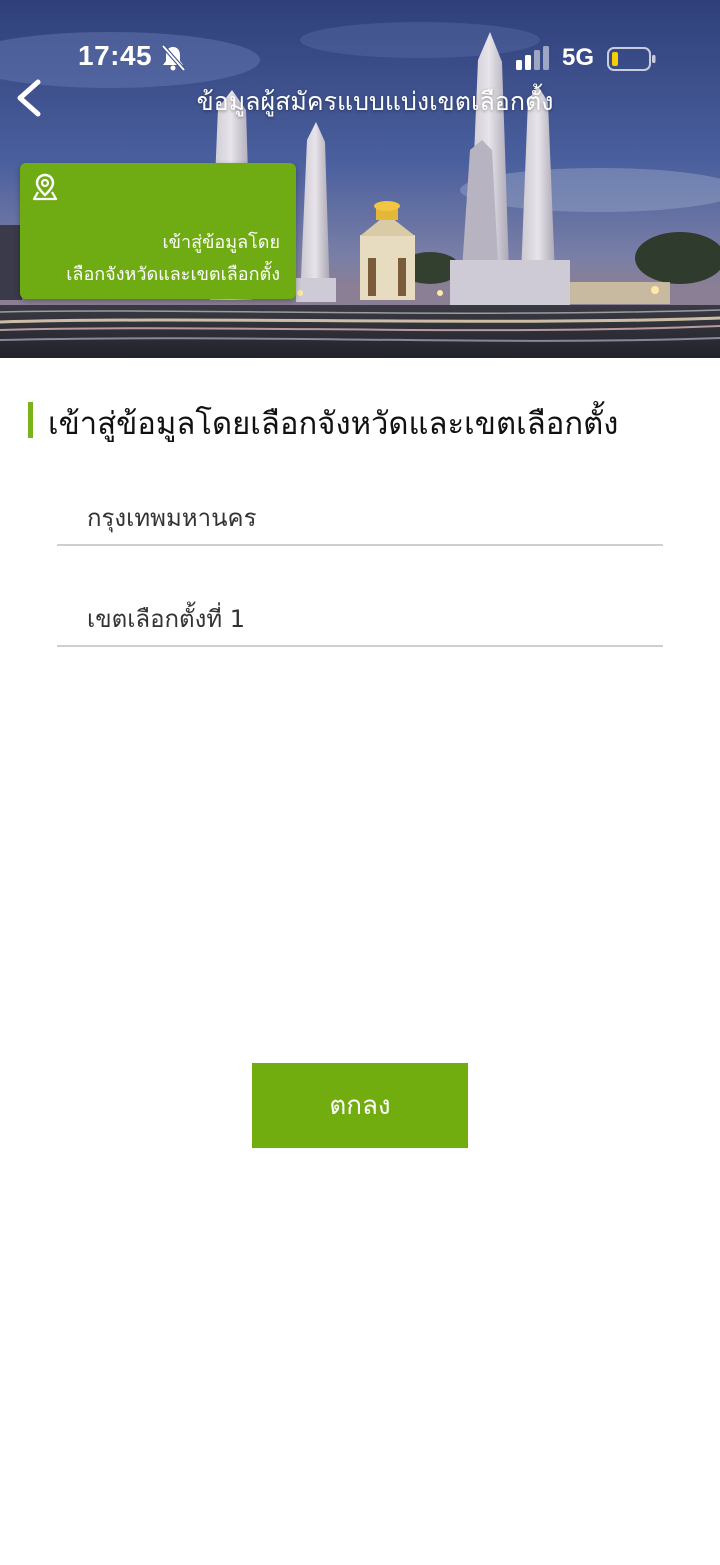  Describe the element at coordinates (173, 274) in the screenshot. I see `card-label-line2: เลือกจังหวัดและเขตเลือกตั้ง` at that location.